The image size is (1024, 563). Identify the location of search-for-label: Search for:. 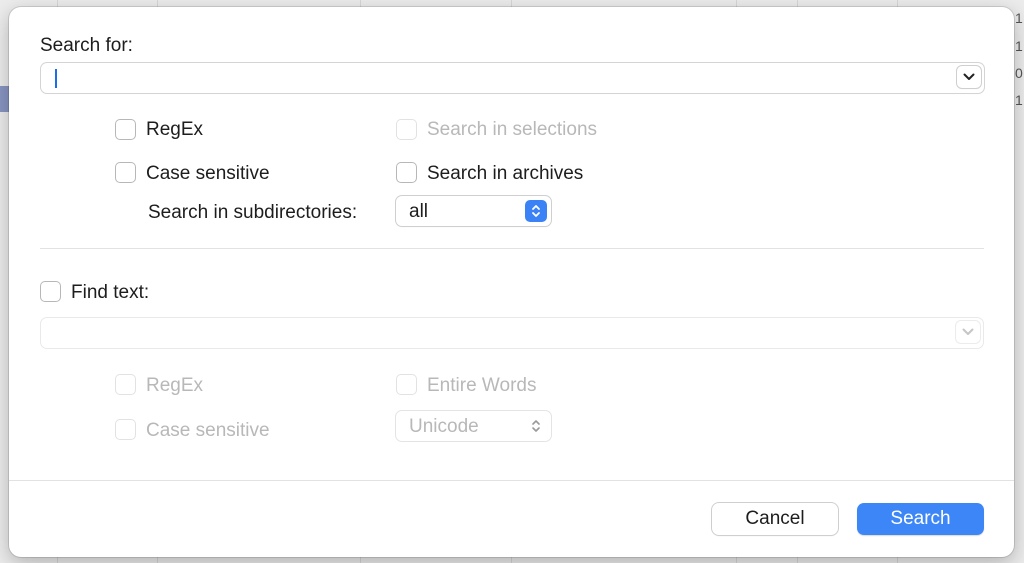
(86, 45).